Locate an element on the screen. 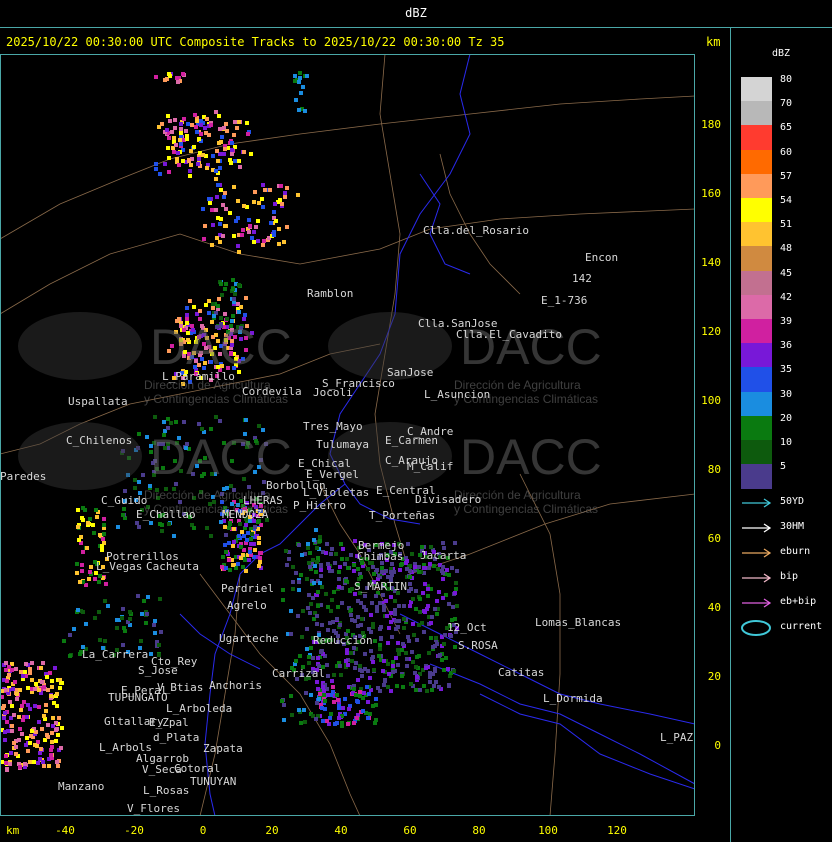  track-legend-label: eburn is located at coordinates (795, 551).